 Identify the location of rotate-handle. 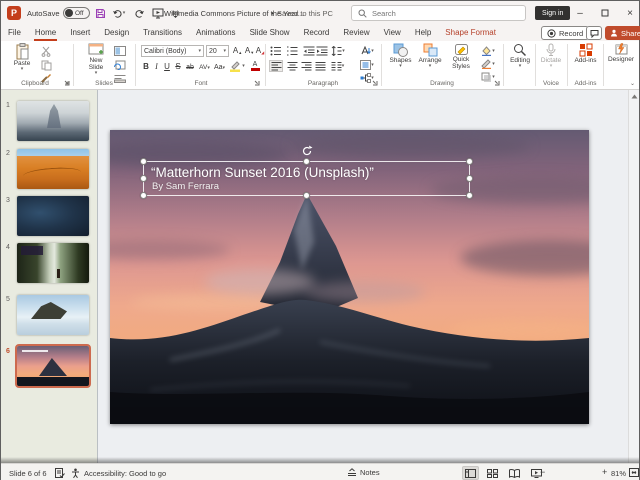
(307, 151).